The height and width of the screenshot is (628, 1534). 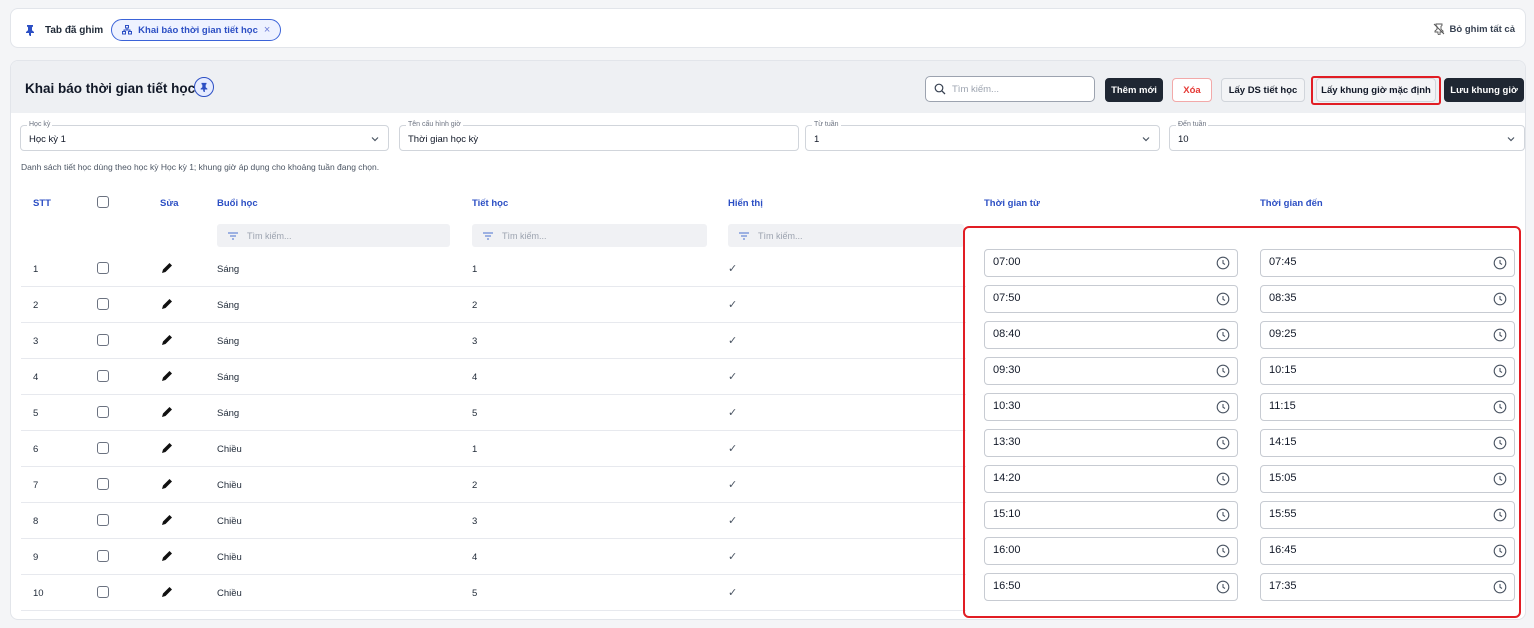 I want to click on visible-filter, so click(x=846, y=235).